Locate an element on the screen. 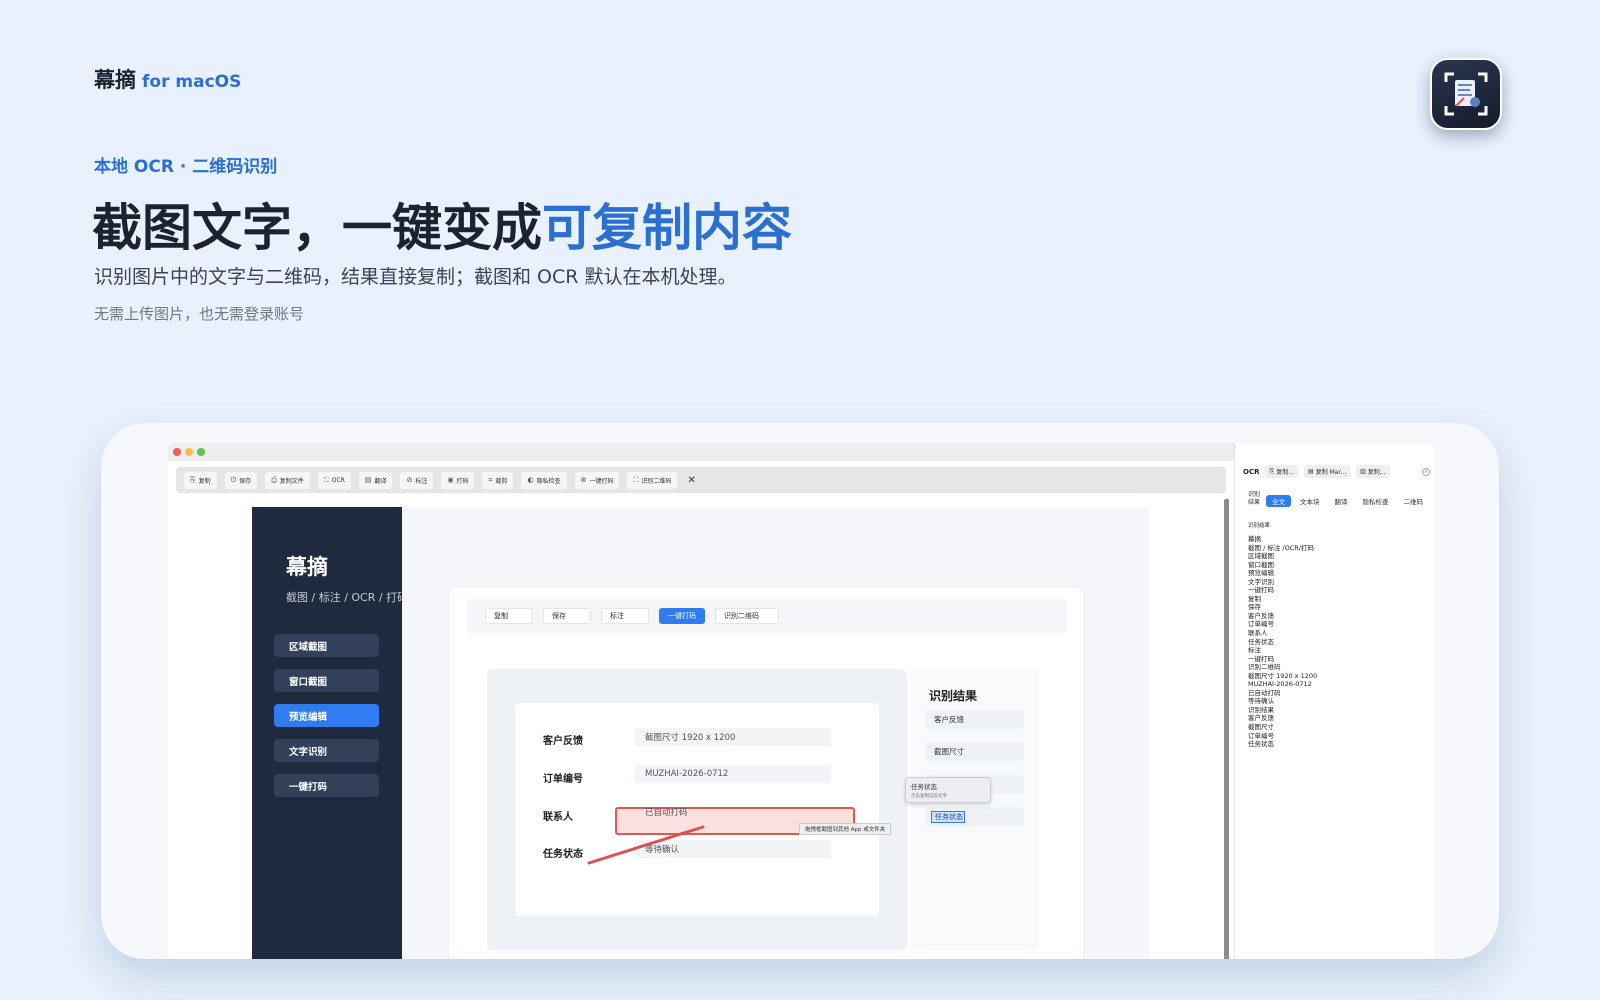 The width and height of the screenshot is (1600, 1000). card-save-button: 保存 is located at coordinates (567, 616).